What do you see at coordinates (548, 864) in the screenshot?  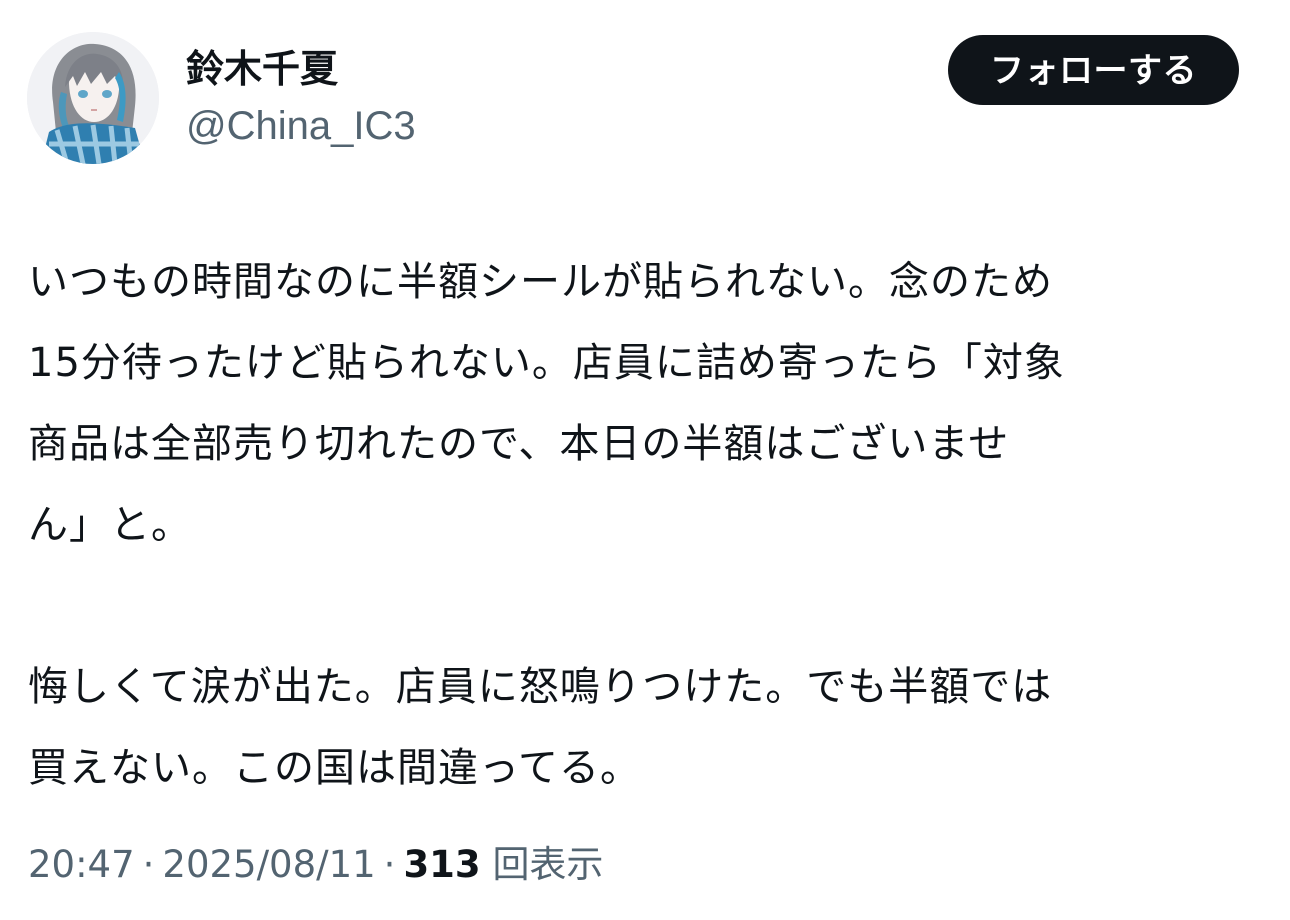 I see `views-label: 回表示` at bounding box center [548, 864].